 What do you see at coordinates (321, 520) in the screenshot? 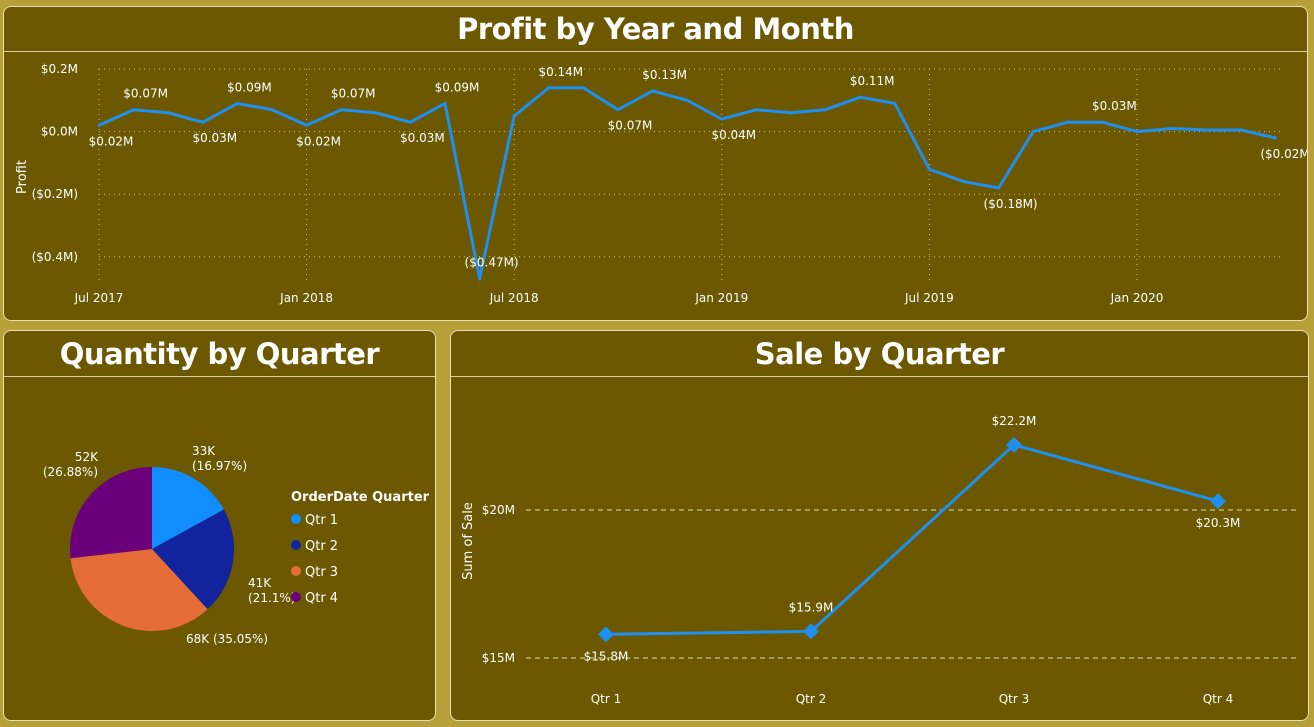
I see `pie-legend-label: Qtr 1` at bounding box center [321, 520].